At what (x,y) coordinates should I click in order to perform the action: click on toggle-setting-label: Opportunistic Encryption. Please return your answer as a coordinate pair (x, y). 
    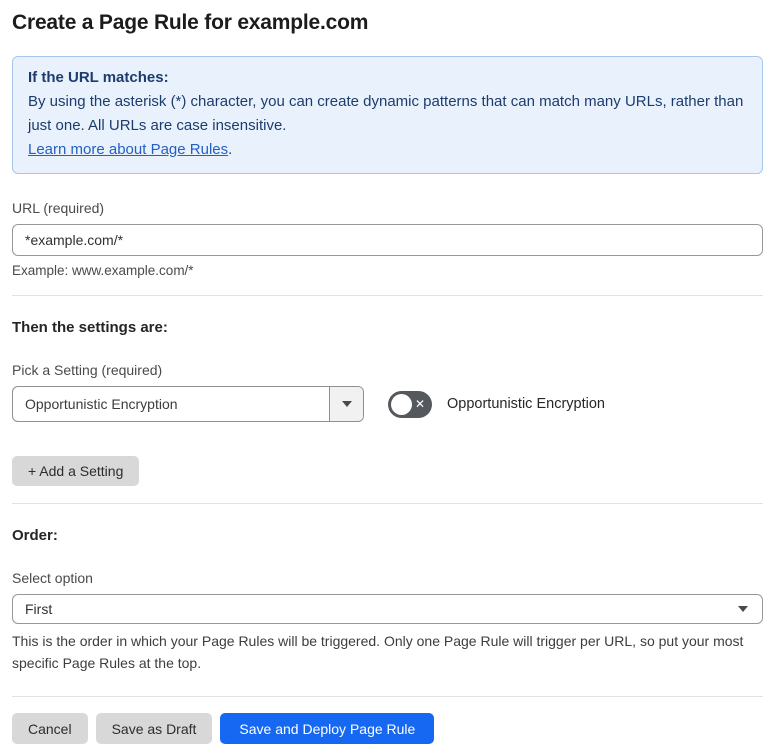
    Looking at the image, I should click on (526, 404).